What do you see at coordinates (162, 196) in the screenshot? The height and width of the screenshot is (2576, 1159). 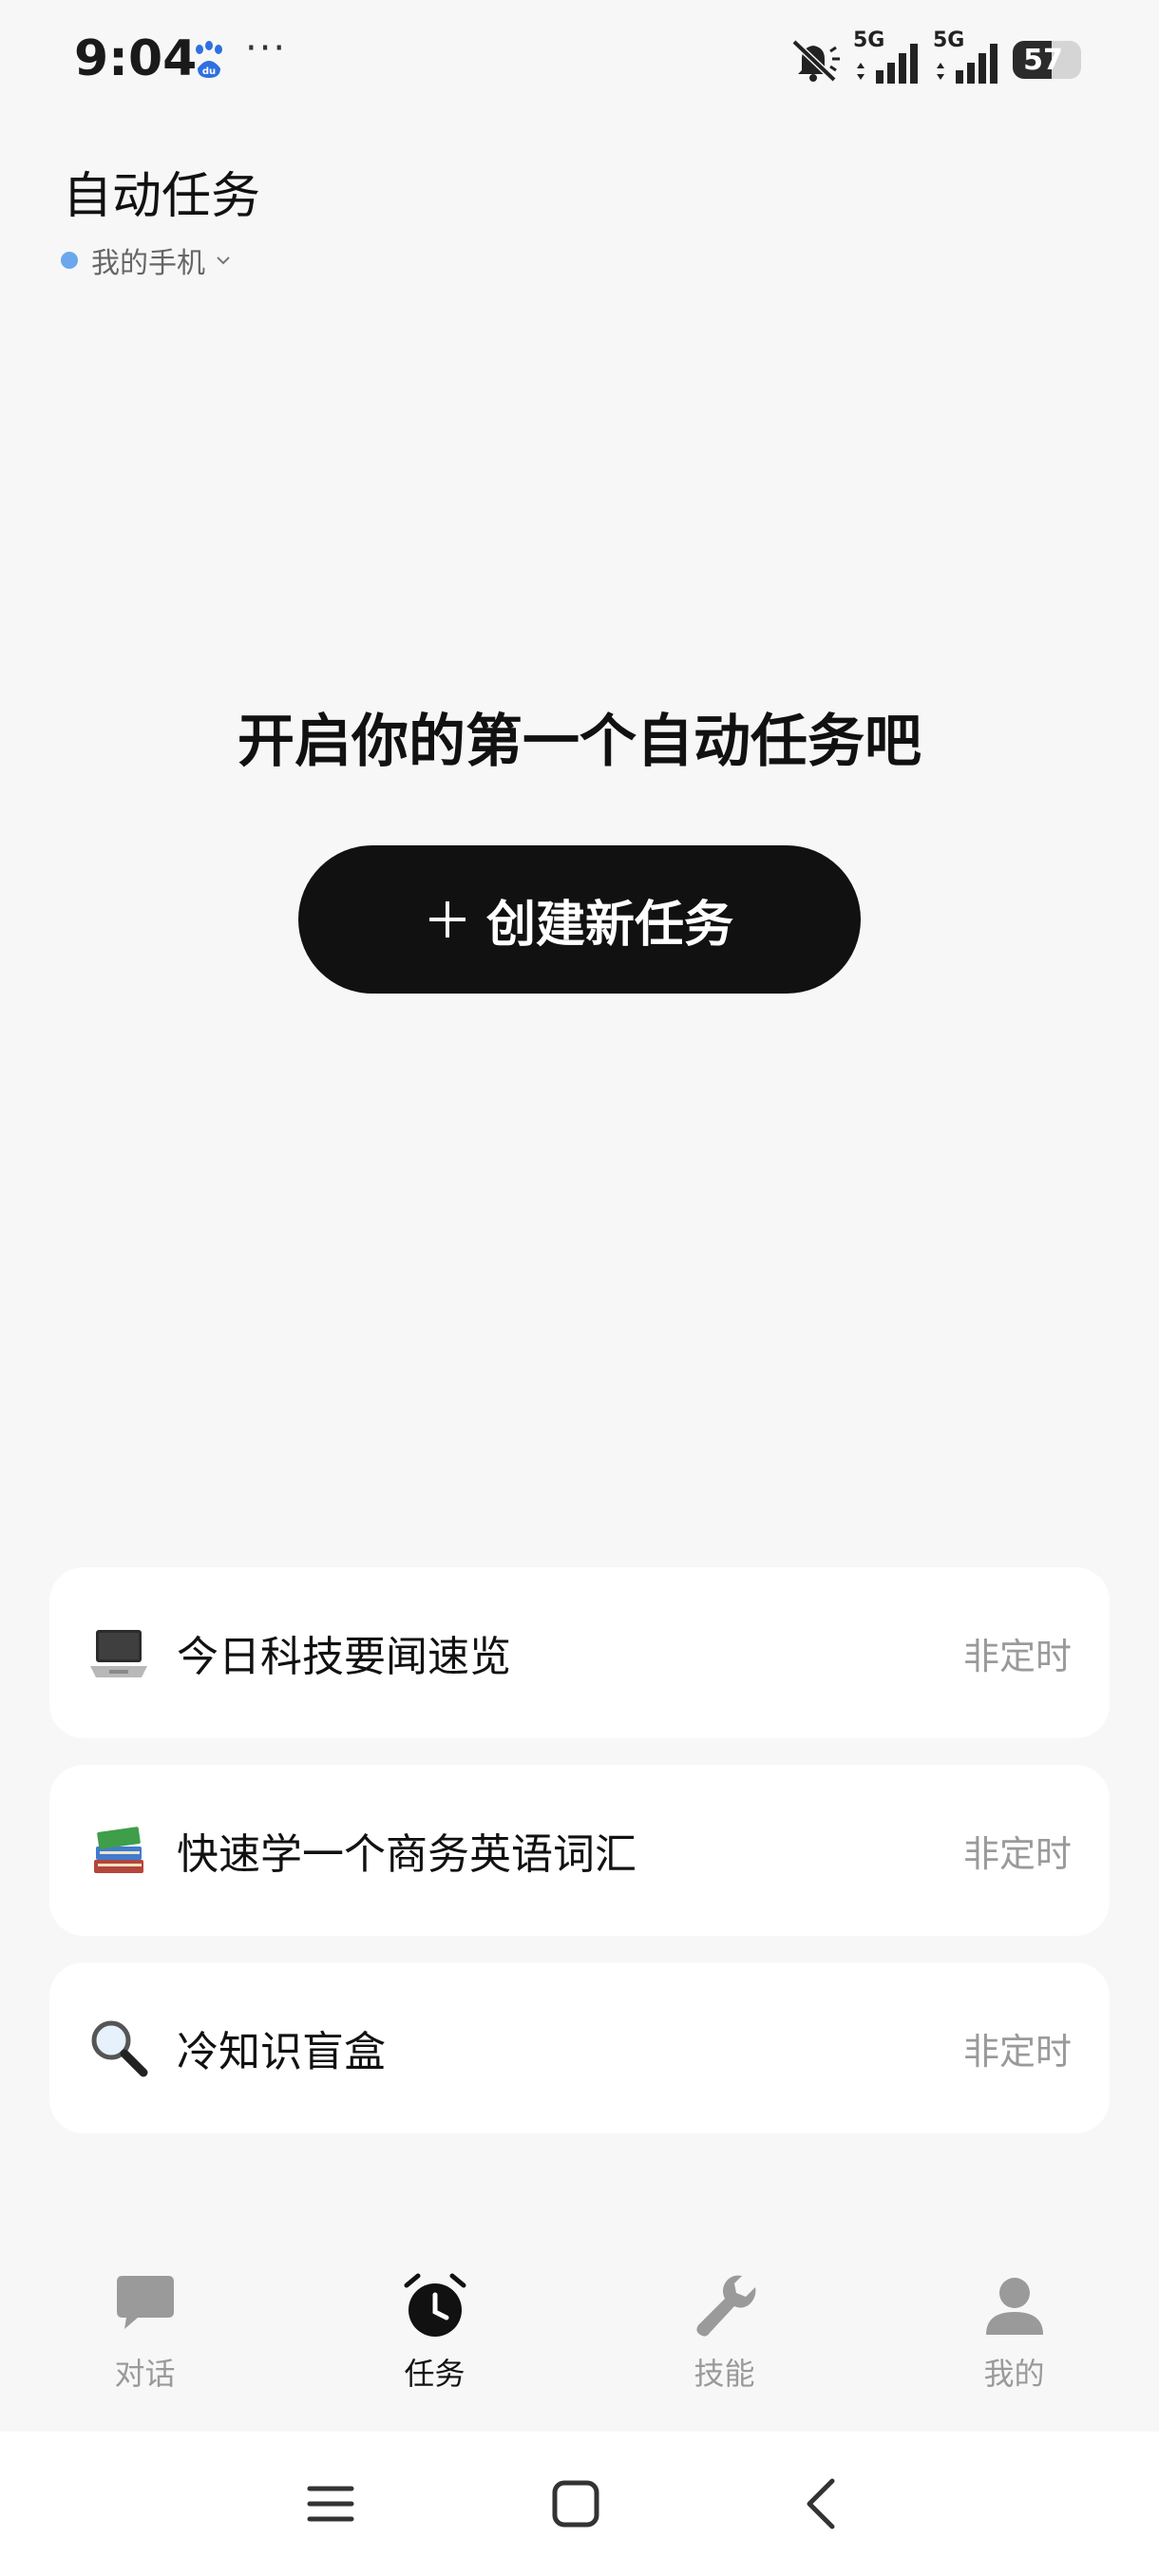 I see `page-title: 自动任务` at bounding box center [162, 196].